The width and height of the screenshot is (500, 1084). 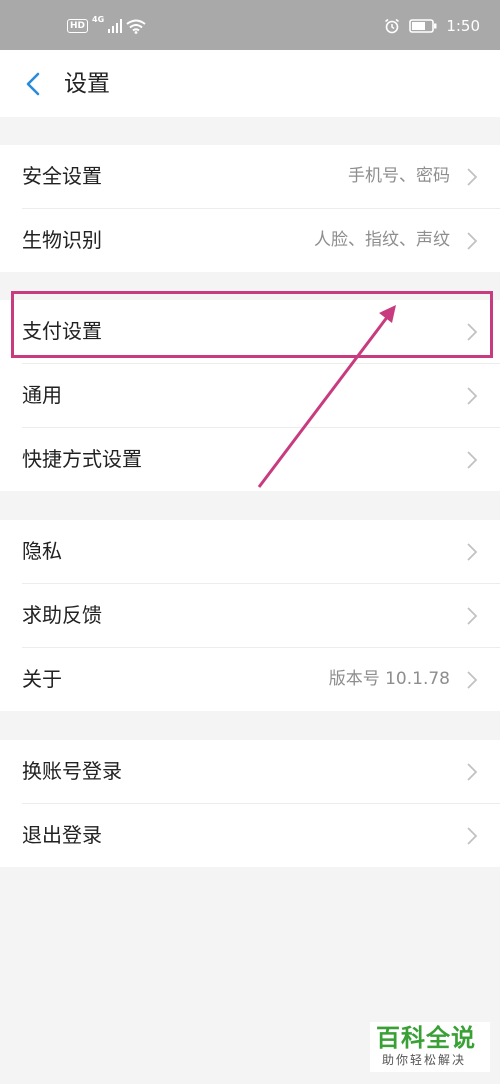 What do you see at coordinates (115, 26) in the screenshot?
I see `signal-icon` at bounding box center [115, 26].